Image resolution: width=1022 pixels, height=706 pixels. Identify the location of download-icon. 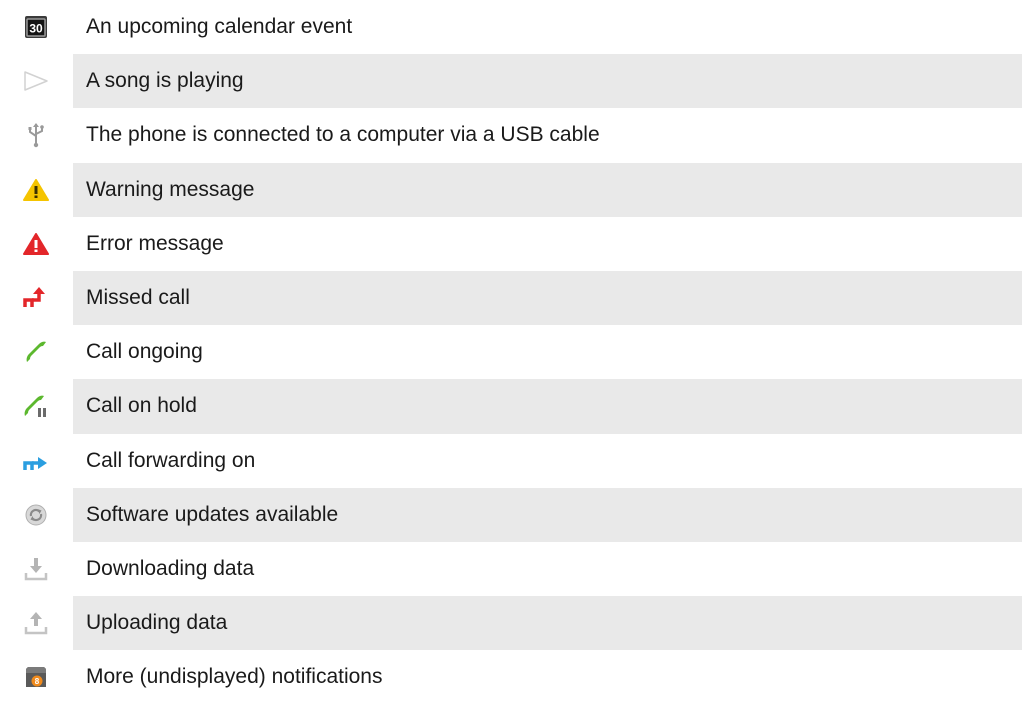
(36, 569).